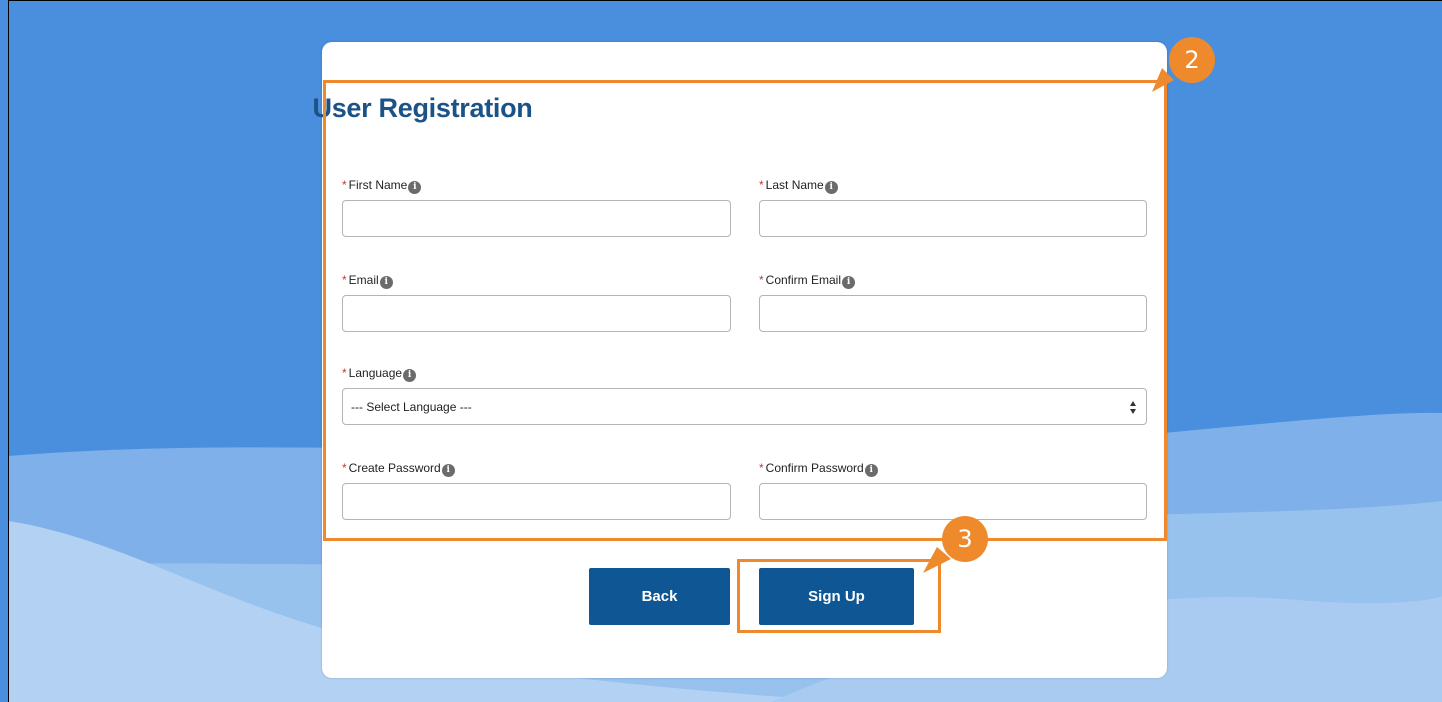  I want to click on callout-badge-3: 3, so click(965, 539).